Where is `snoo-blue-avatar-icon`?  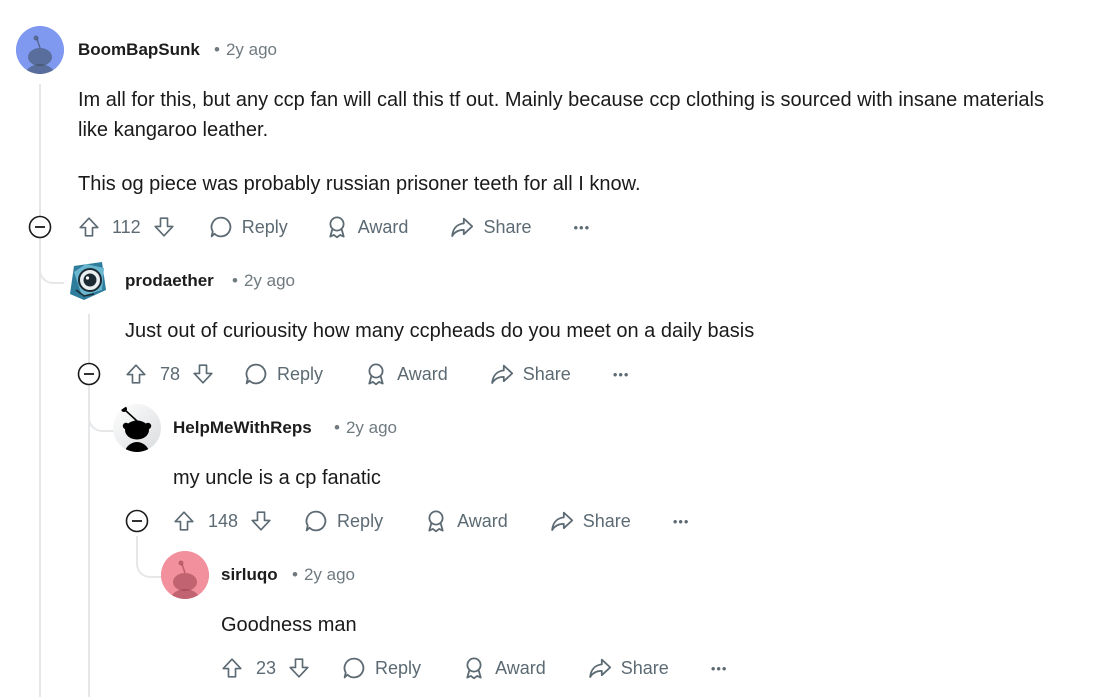 snoo-blue-avatar-icon is located at coordinates (40, 50).